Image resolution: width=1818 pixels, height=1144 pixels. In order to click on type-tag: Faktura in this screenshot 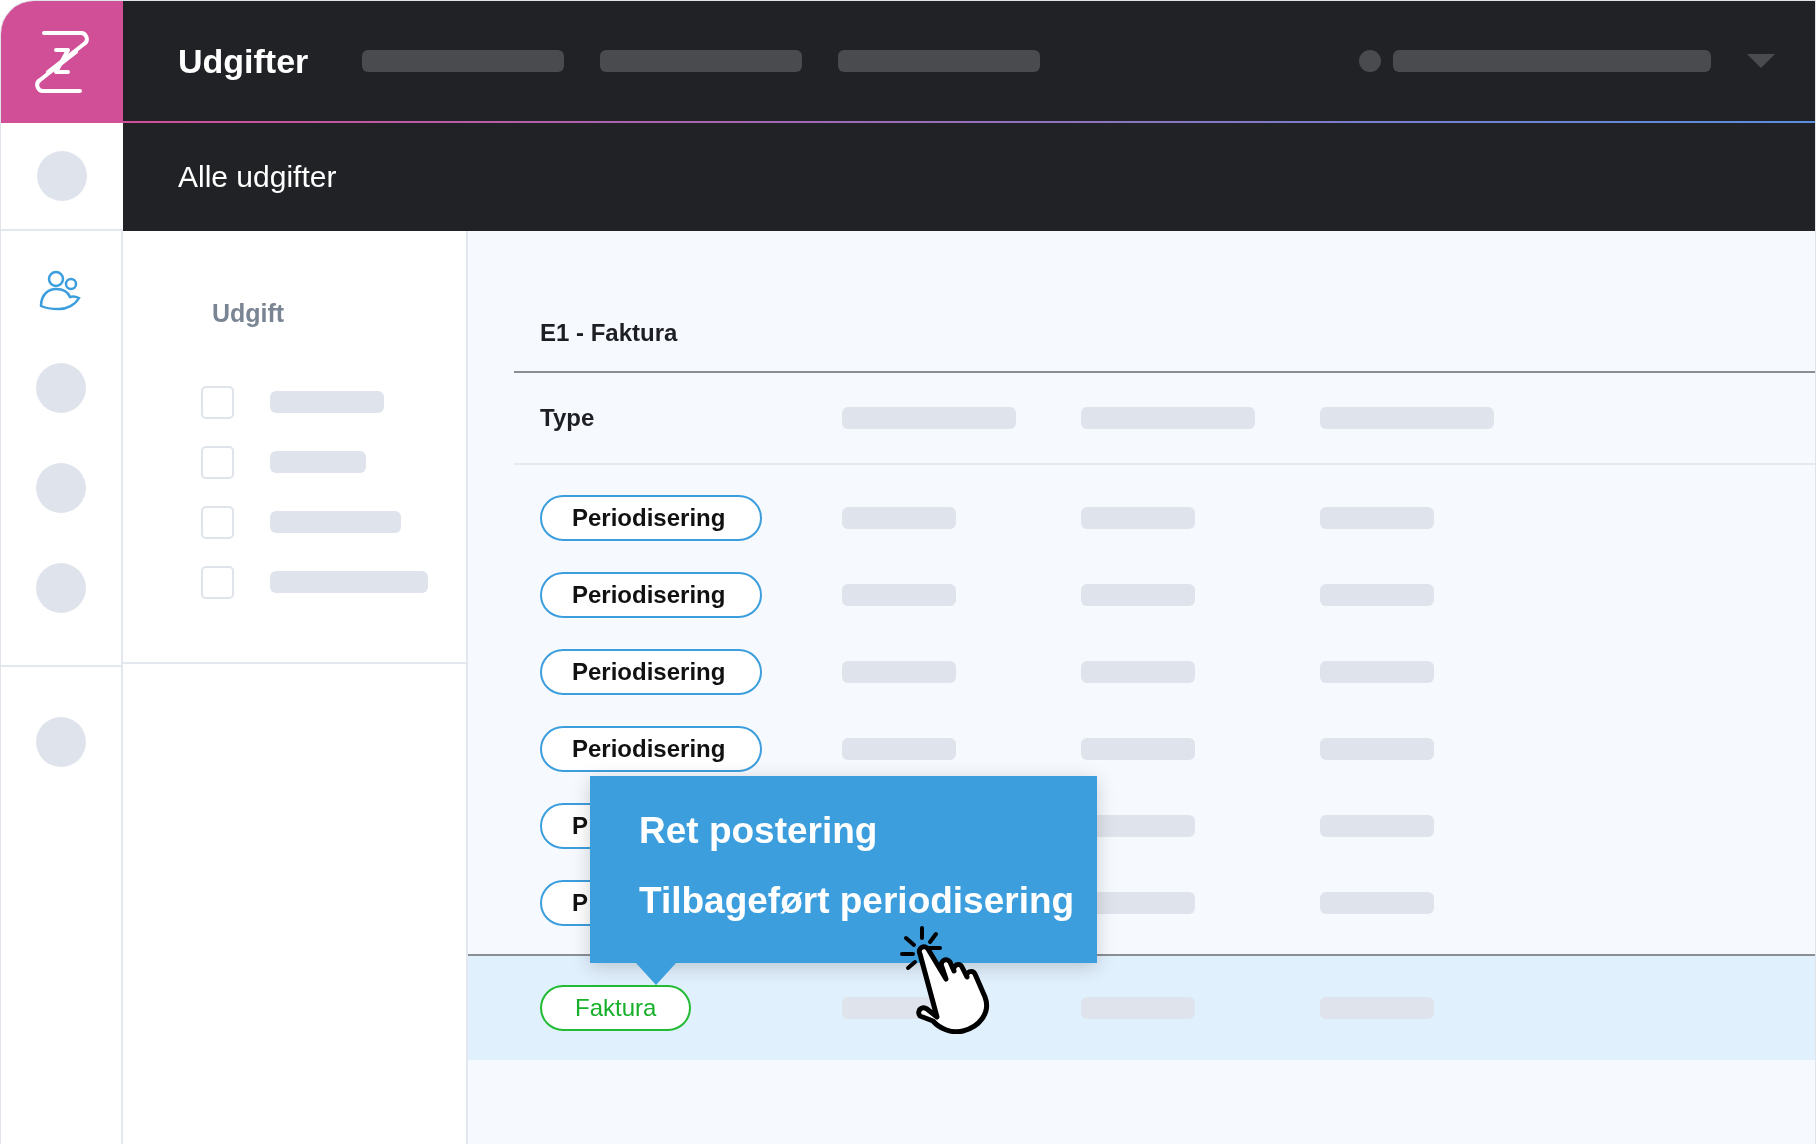, I will do `click(616, 1008)`.